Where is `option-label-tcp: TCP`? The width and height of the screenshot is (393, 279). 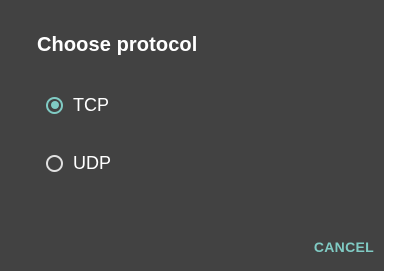
option-label-tcp: TCP is located at coordinates (91, 104).